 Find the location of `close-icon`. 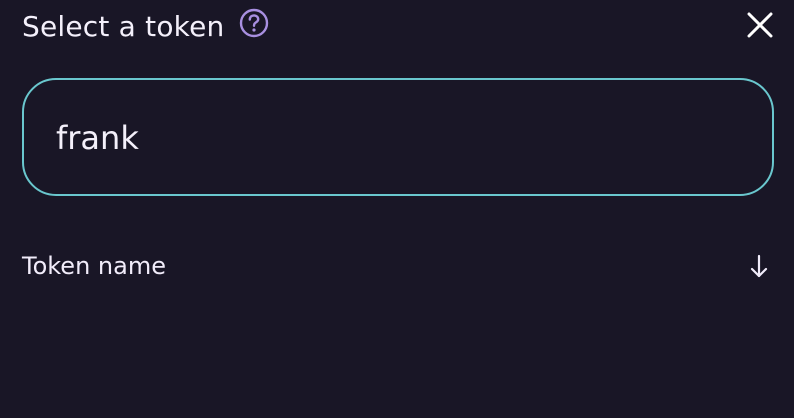

close-icon is located at coordinates (760, 25).